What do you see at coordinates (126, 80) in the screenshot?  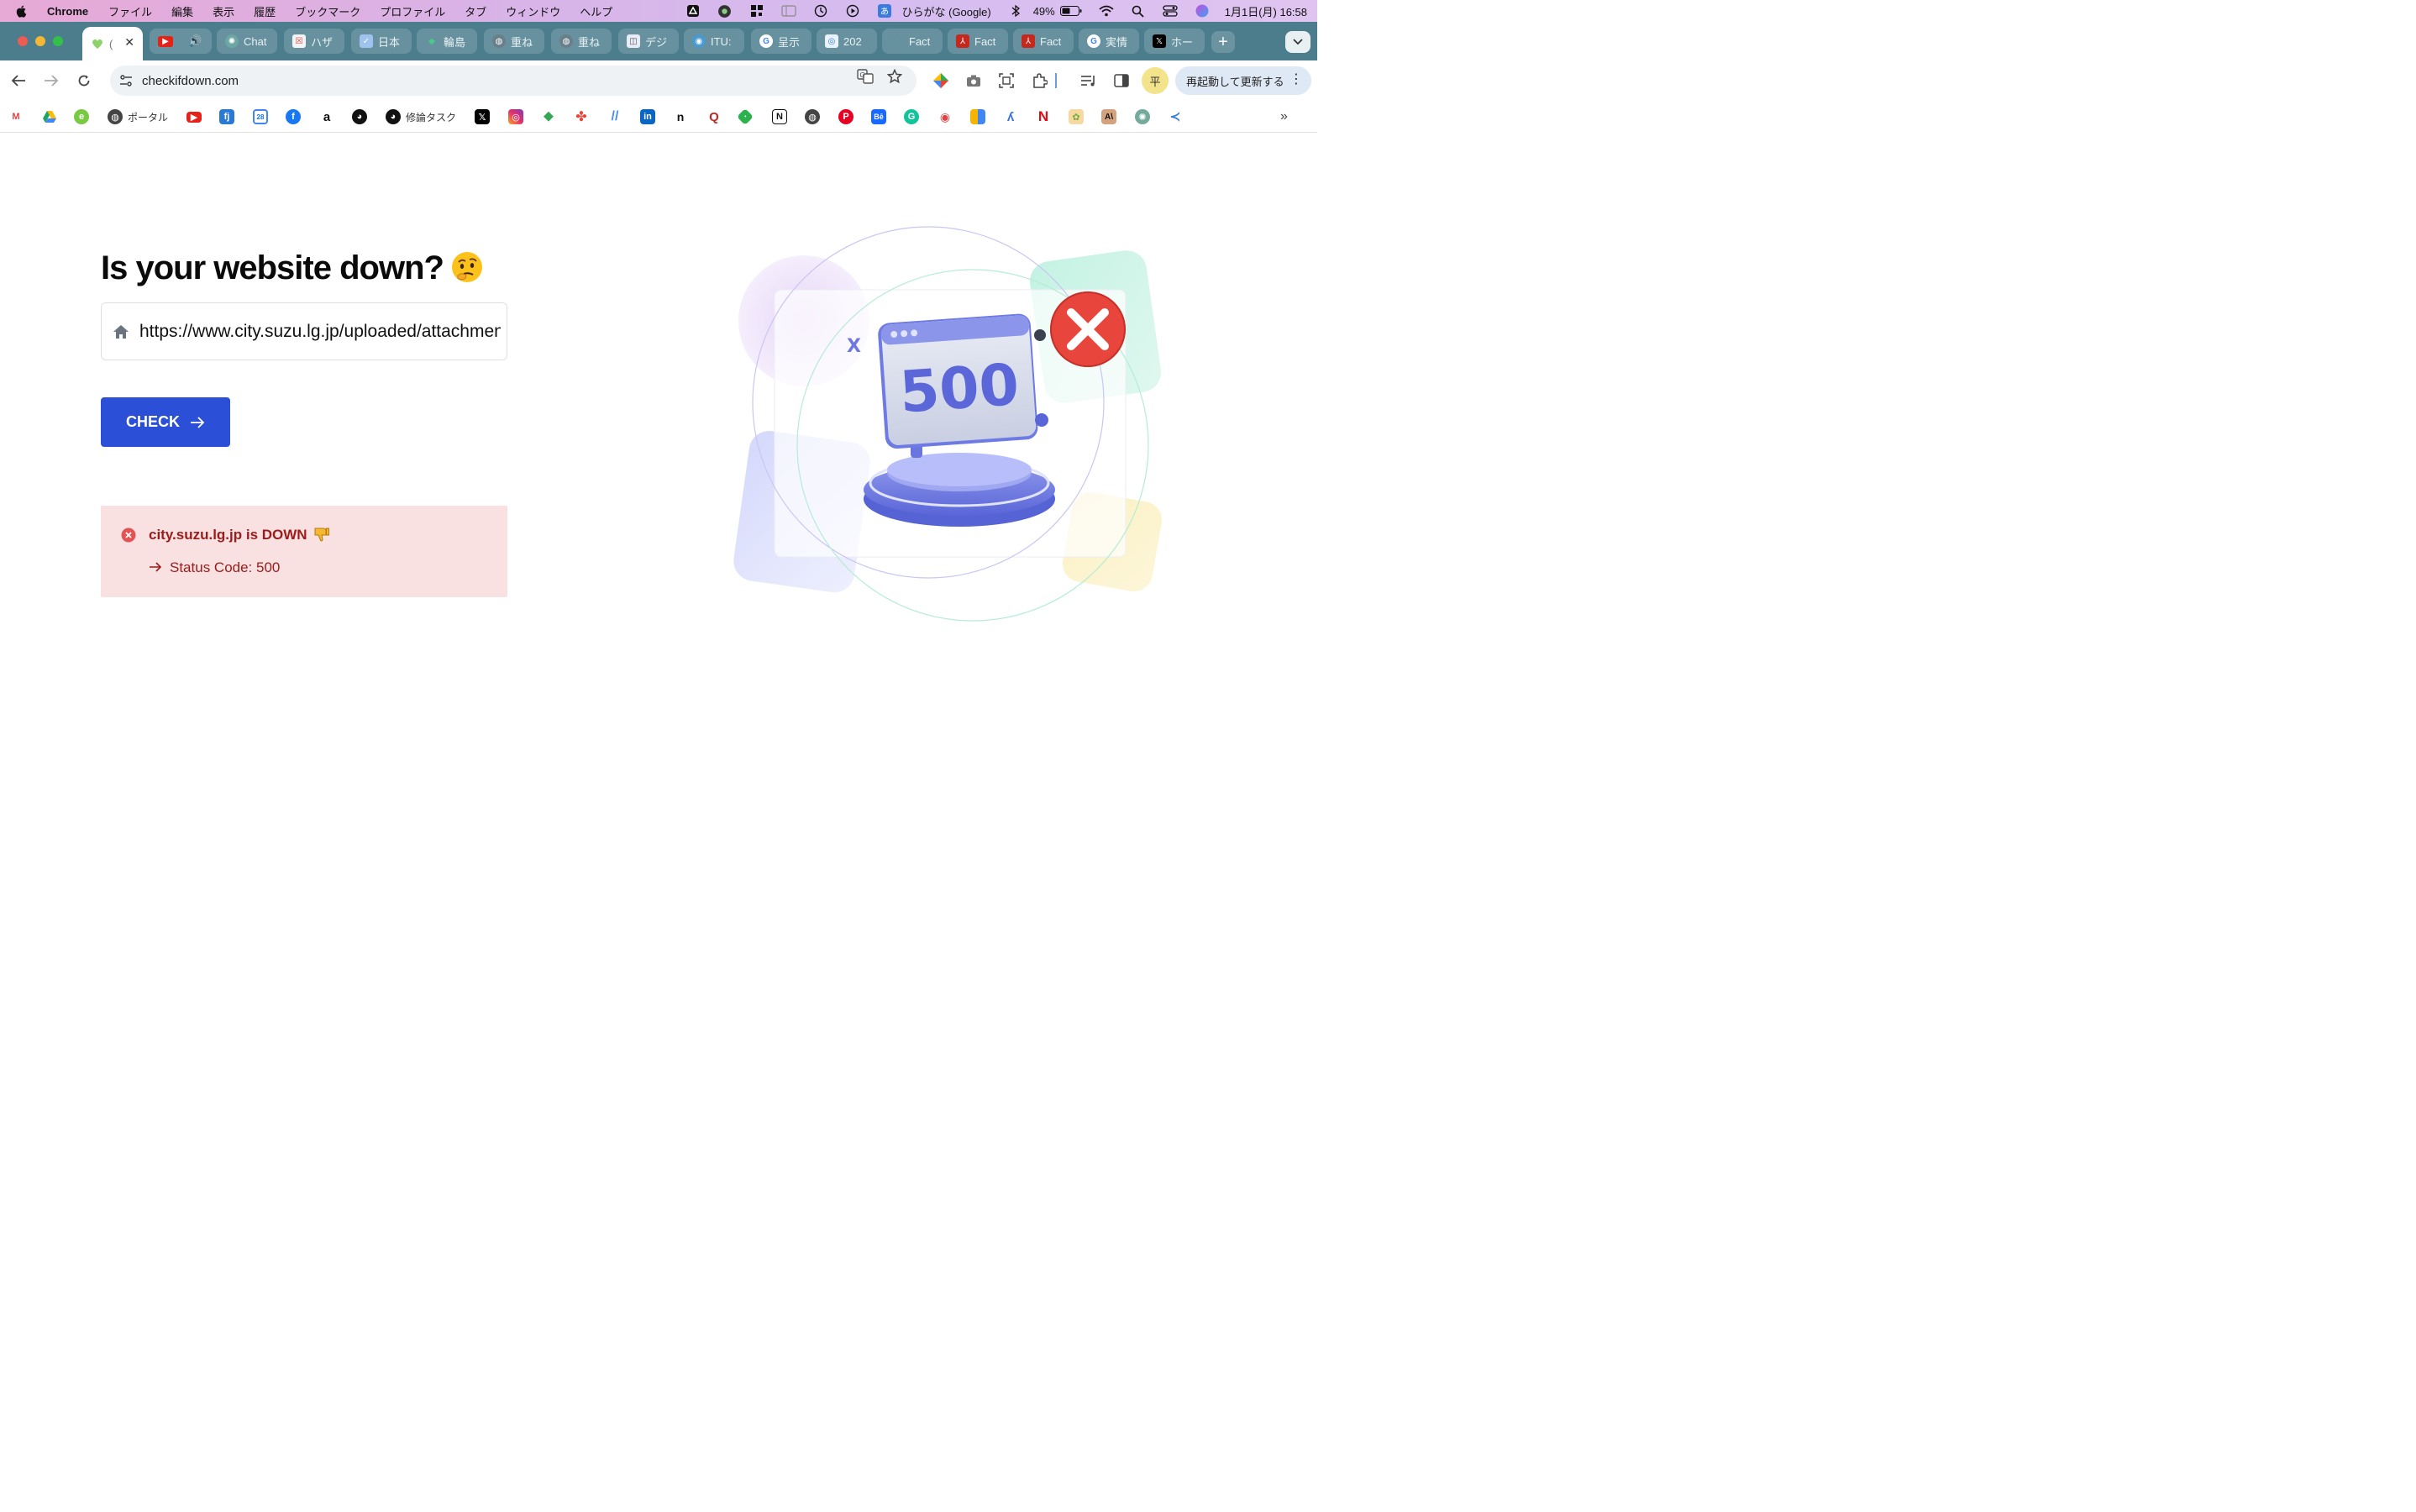 I see `site-info-icon` at bounding box center [126, 80].